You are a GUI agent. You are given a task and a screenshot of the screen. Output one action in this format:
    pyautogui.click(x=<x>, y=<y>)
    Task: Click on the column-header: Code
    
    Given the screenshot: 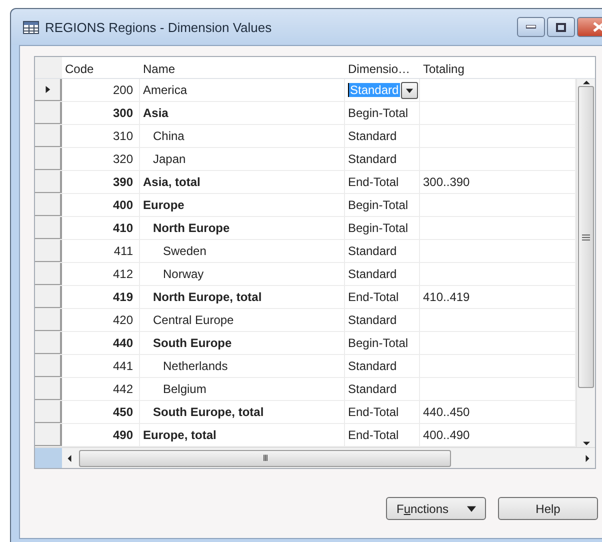 What is the action you would take?
    pyautogui.click(x=101, y=67)
    